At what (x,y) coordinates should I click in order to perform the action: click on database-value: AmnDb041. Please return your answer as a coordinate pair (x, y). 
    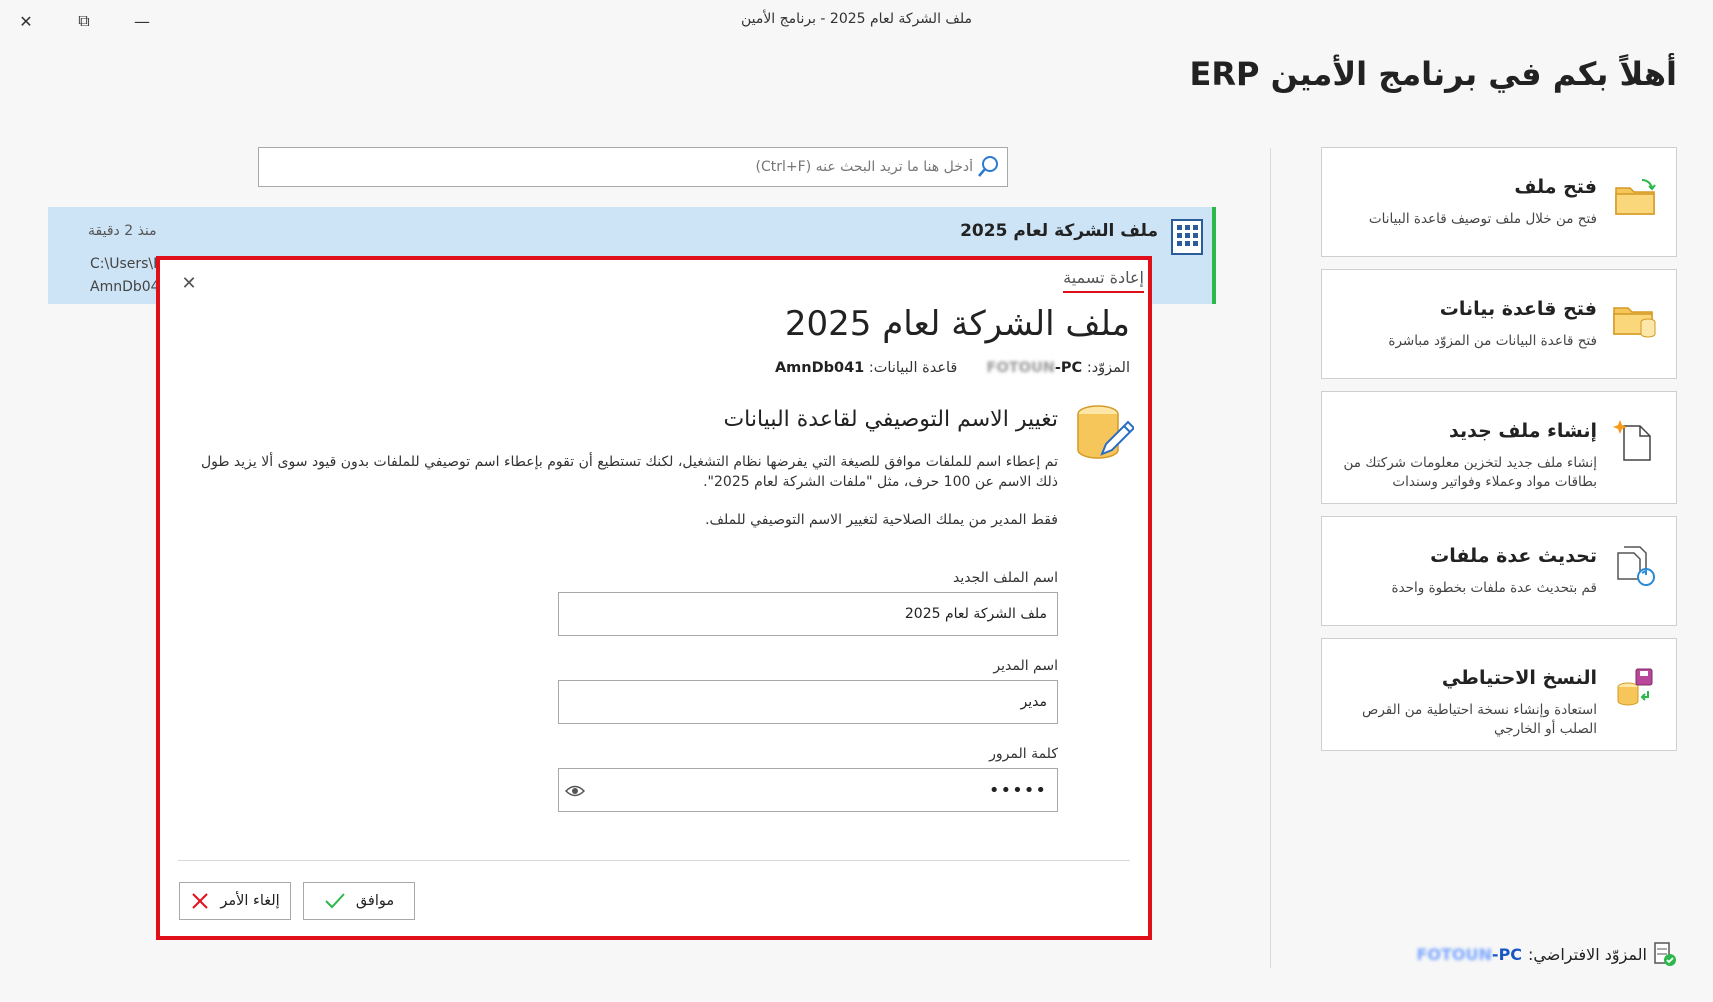
    Looking at the image, I should click on (819, 368).